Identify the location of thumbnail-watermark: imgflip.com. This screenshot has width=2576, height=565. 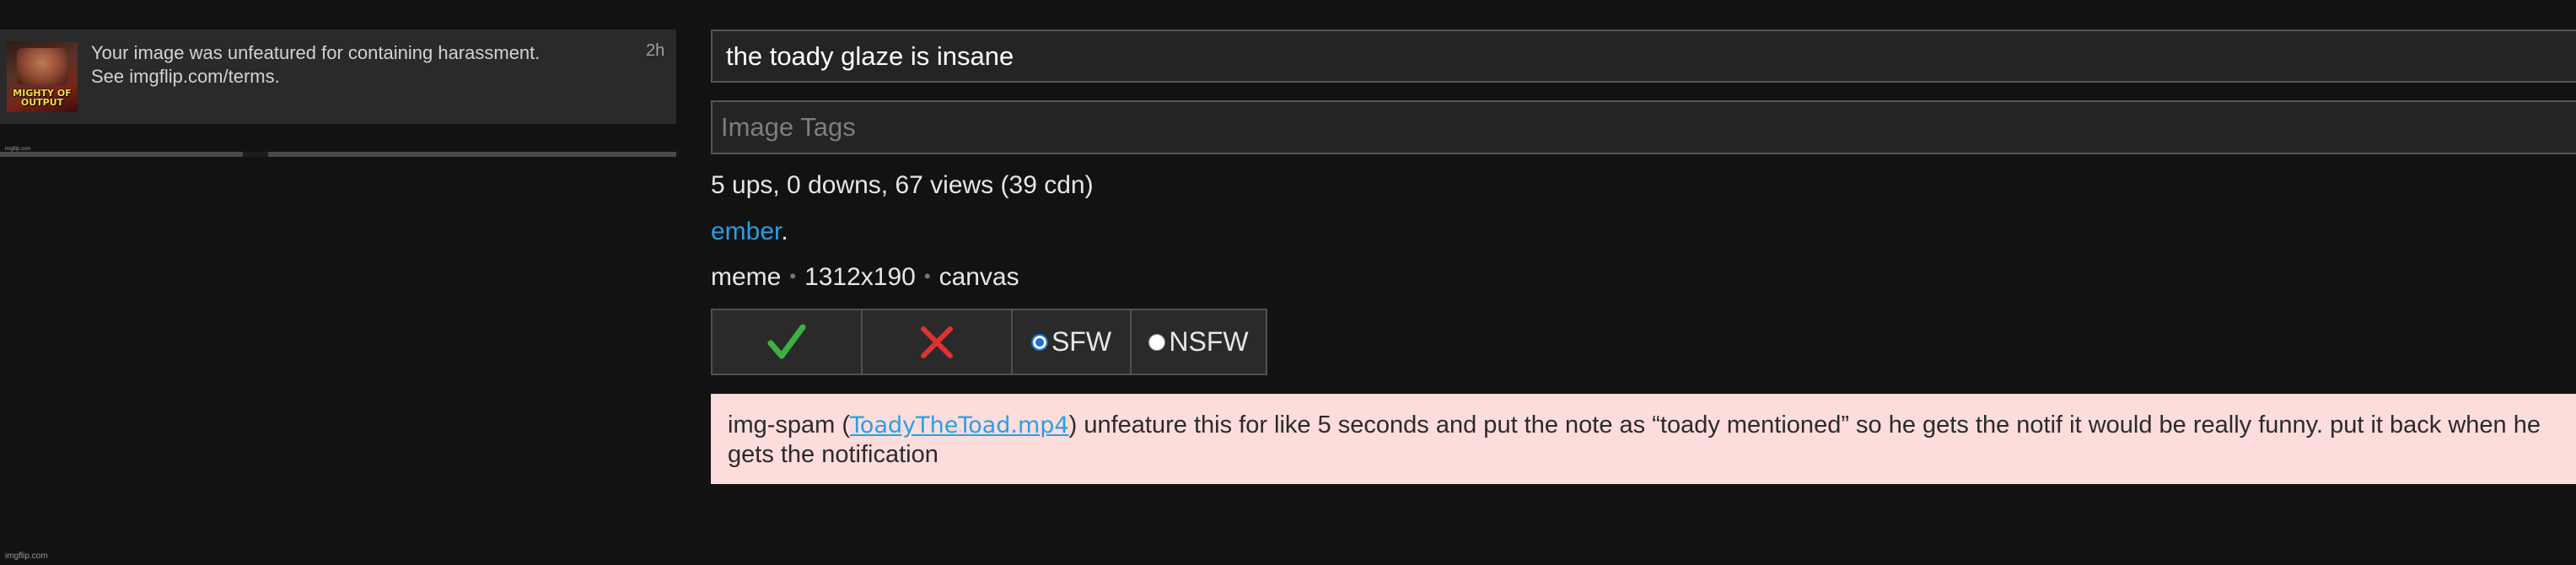
(18, 149).